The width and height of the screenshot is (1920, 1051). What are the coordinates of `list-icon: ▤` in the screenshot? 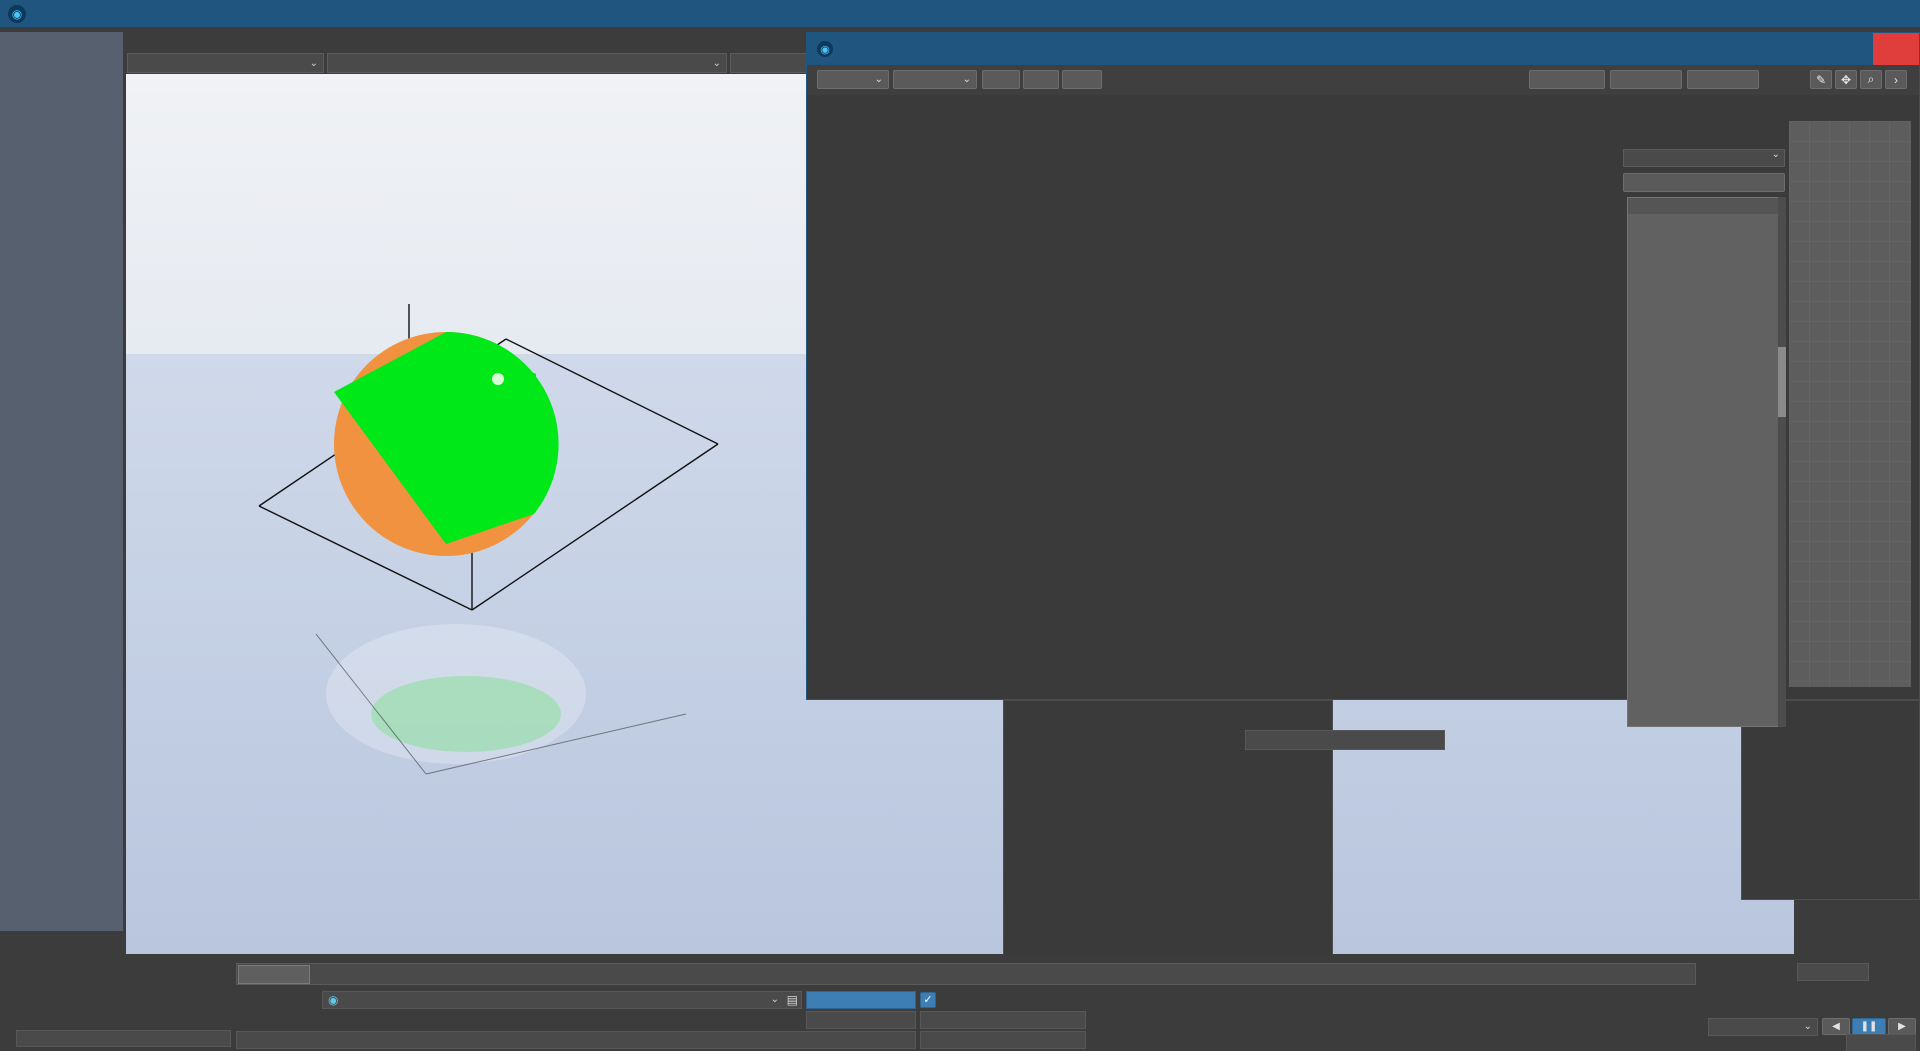 It's located at (792, 1000).